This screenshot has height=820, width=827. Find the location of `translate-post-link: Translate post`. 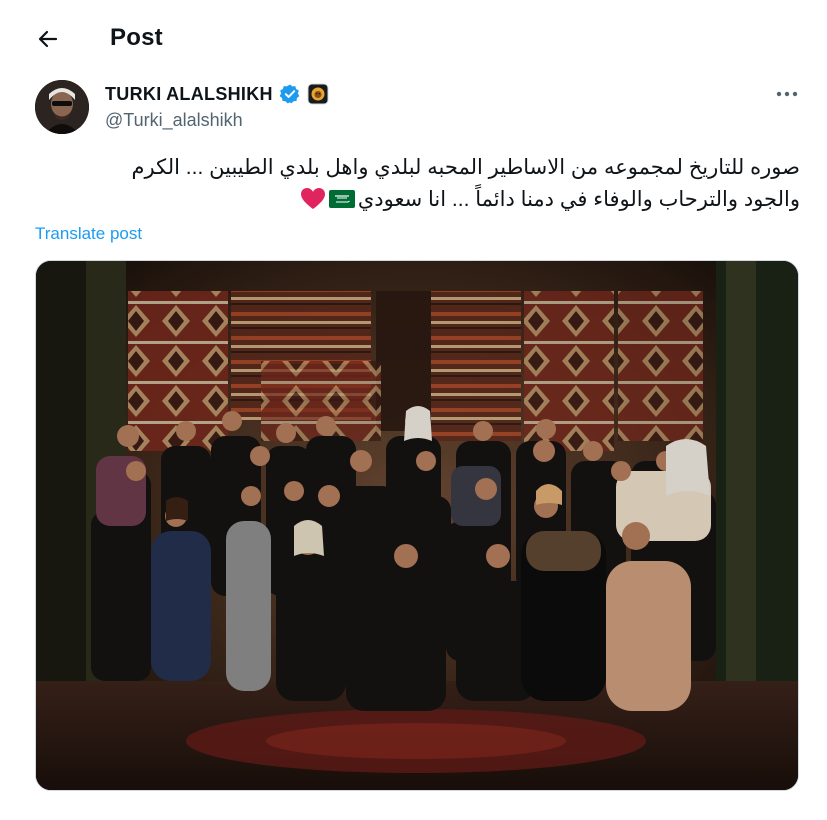

translate-post-link: Translate post is located at coordinates (88, 234).